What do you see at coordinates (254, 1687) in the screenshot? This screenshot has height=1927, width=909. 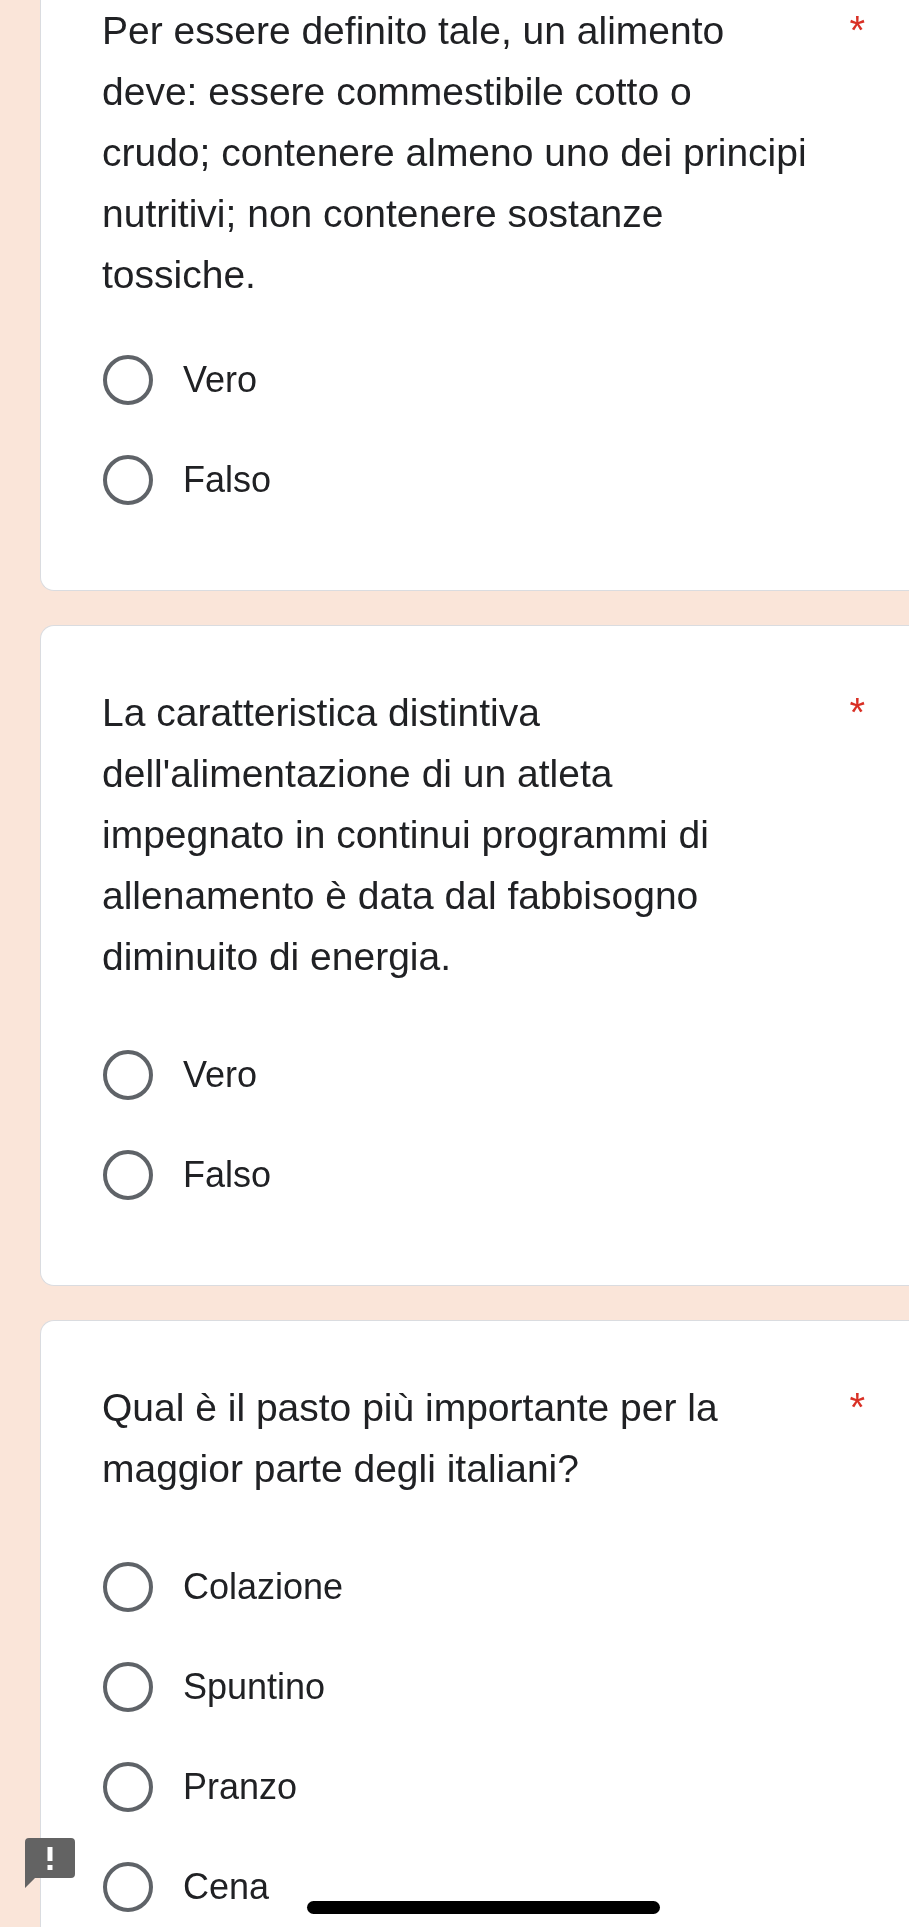 I see `option-label: Spuntino` at bounding box center [254, 1687].